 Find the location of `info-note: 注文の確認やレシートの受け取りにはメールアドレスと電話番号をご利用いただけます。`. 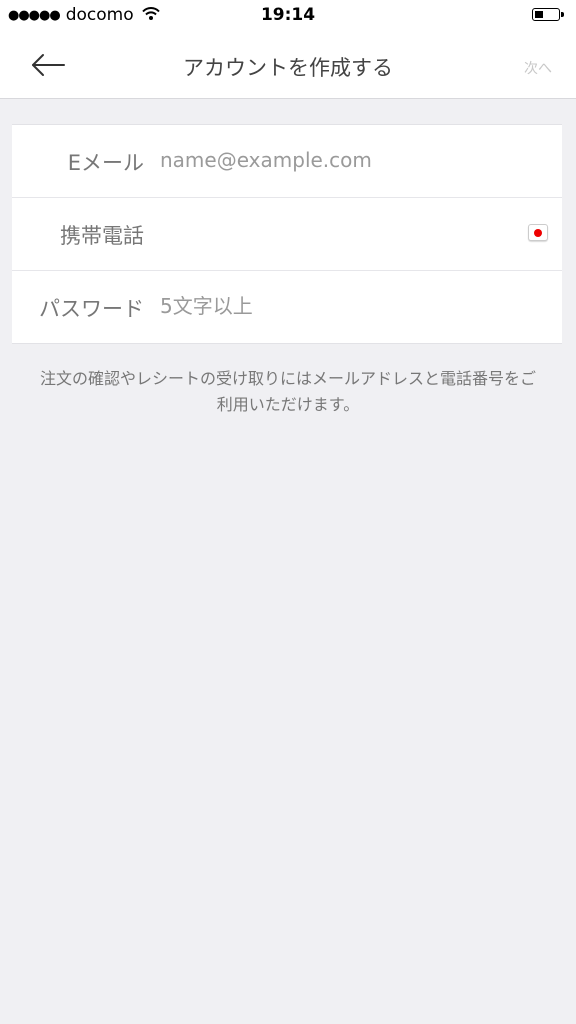

info-note: 注文の確認やレシートの受け取りにはメールアドレスと電話番号をご利用いただけます。 is located at coordinates (288, 391).